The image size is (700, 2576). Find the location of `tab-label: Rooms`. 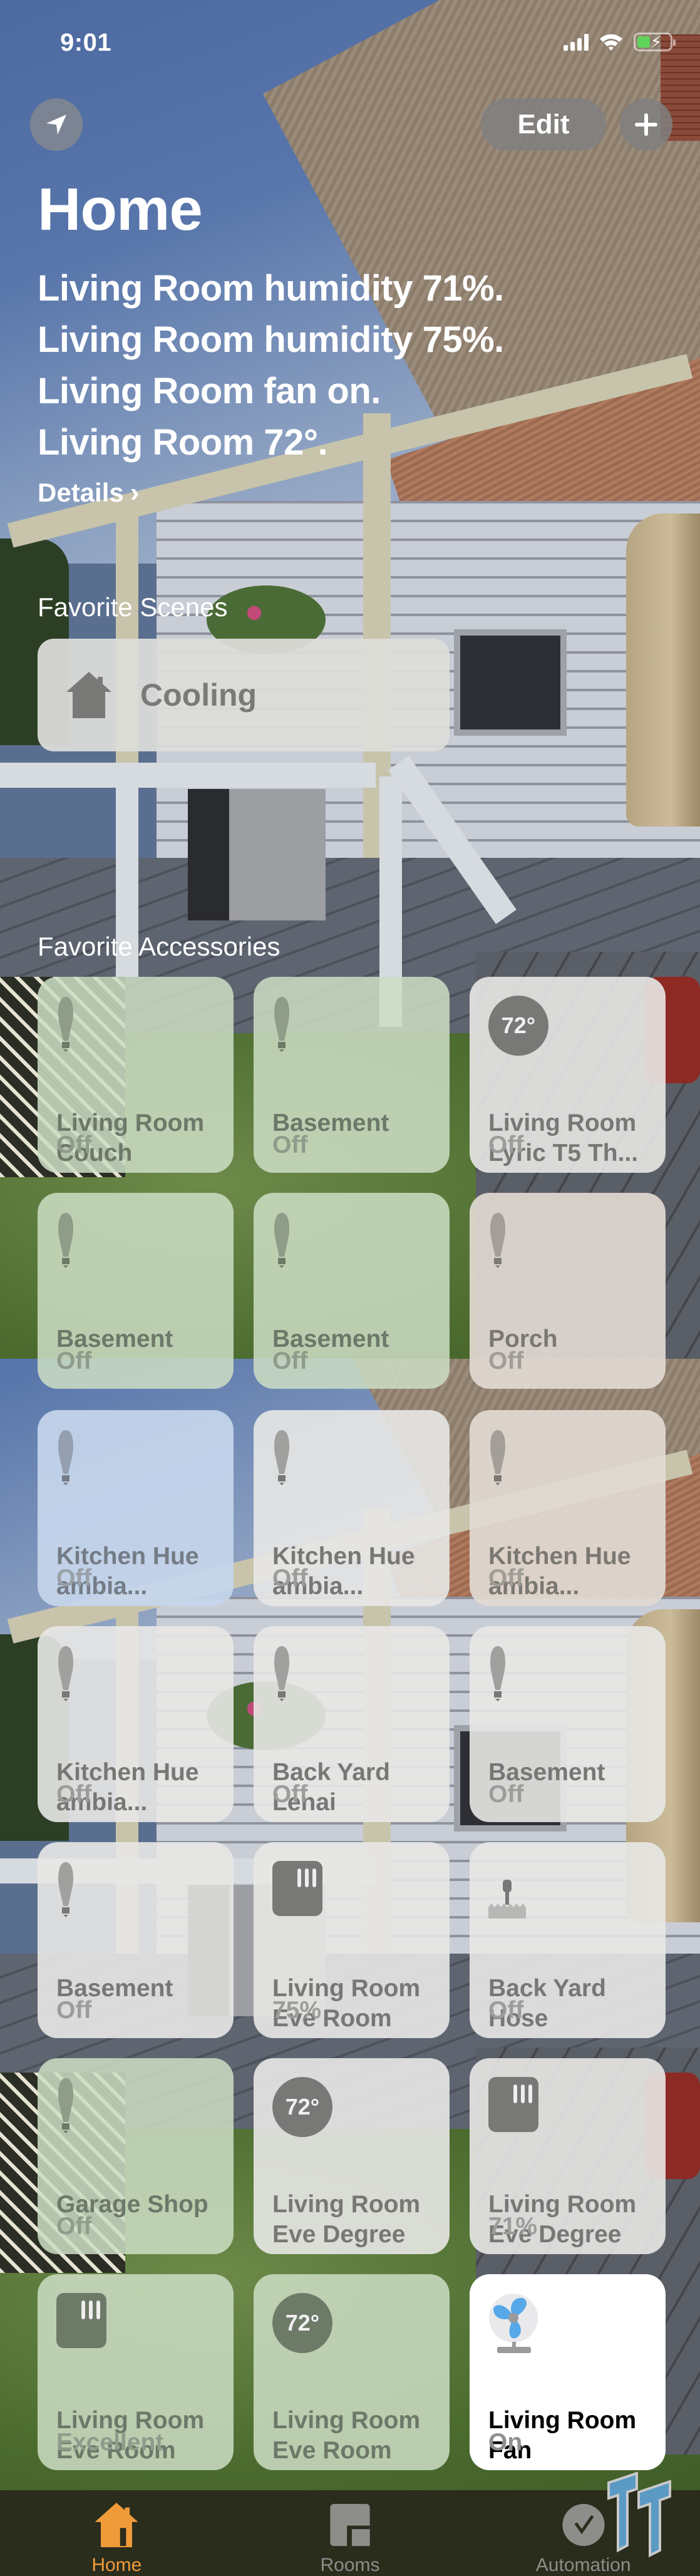

tab-label: Rooms is located at coordinates (350, 2565).